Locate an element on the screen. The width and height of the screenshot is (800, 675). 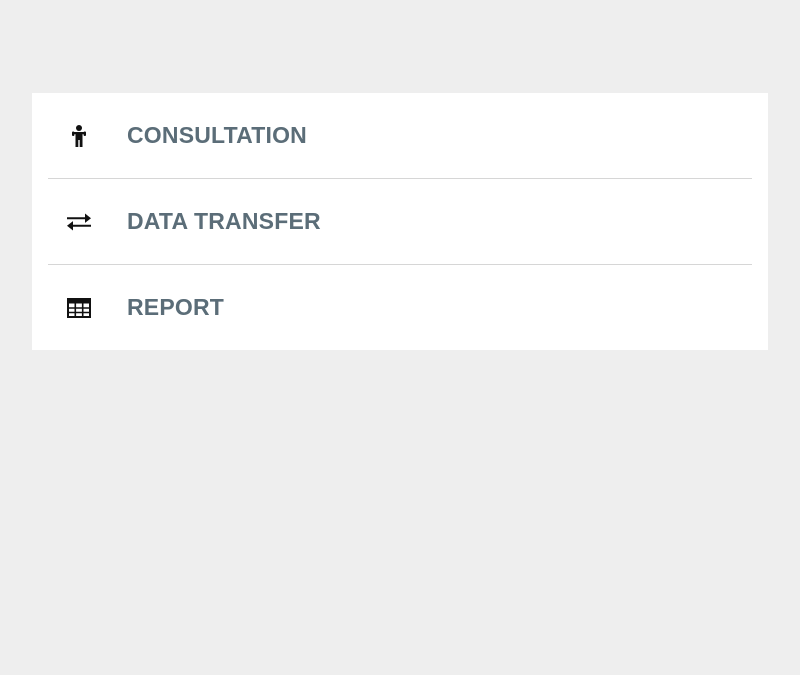
table-icon is located at coordinates (79, 308).